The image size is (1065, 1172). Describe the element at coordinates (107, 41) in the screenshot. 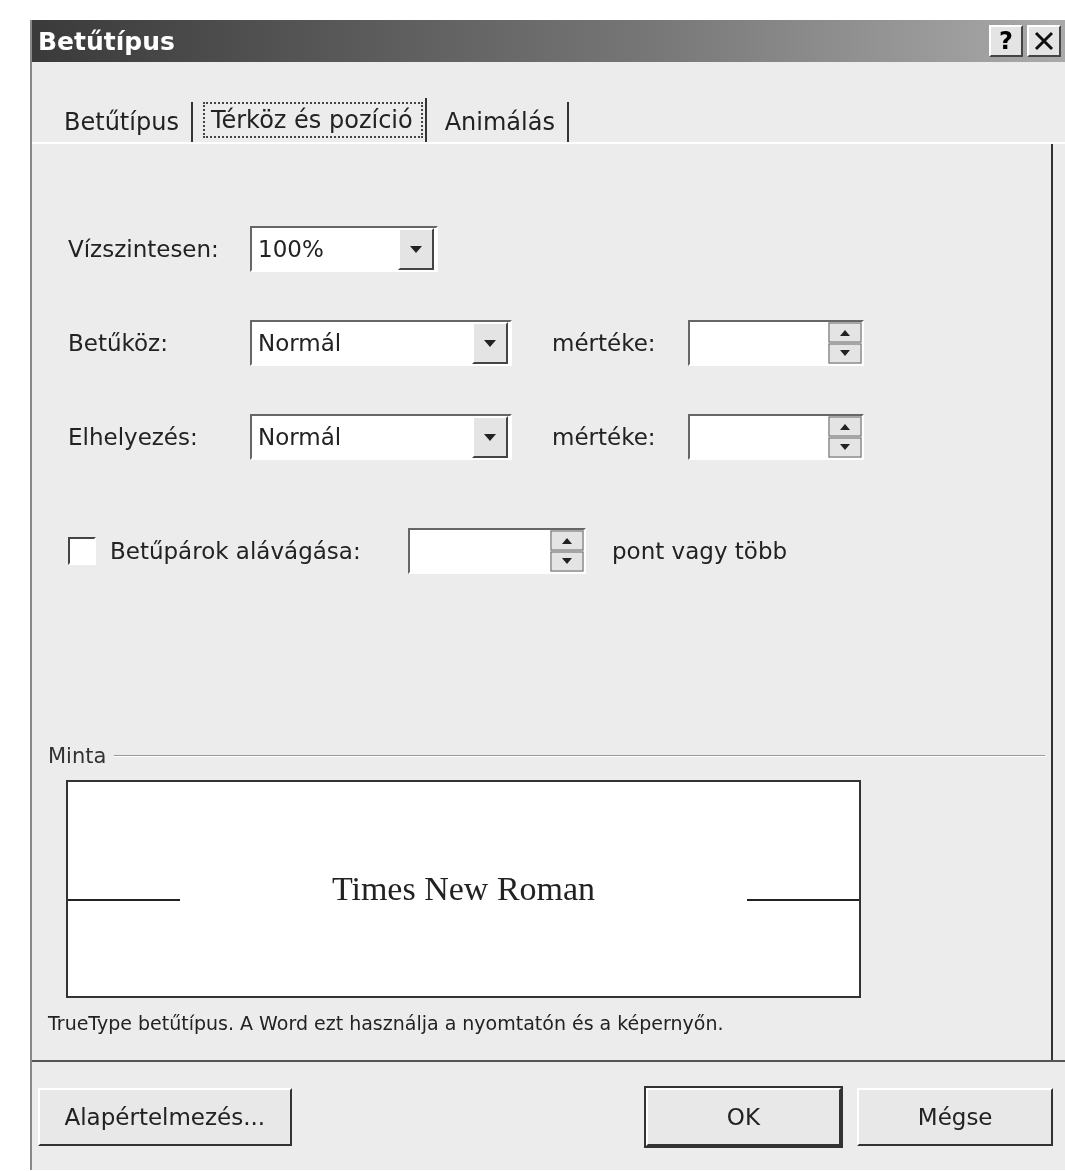

I see `window-title: Betűtípus` at that location.